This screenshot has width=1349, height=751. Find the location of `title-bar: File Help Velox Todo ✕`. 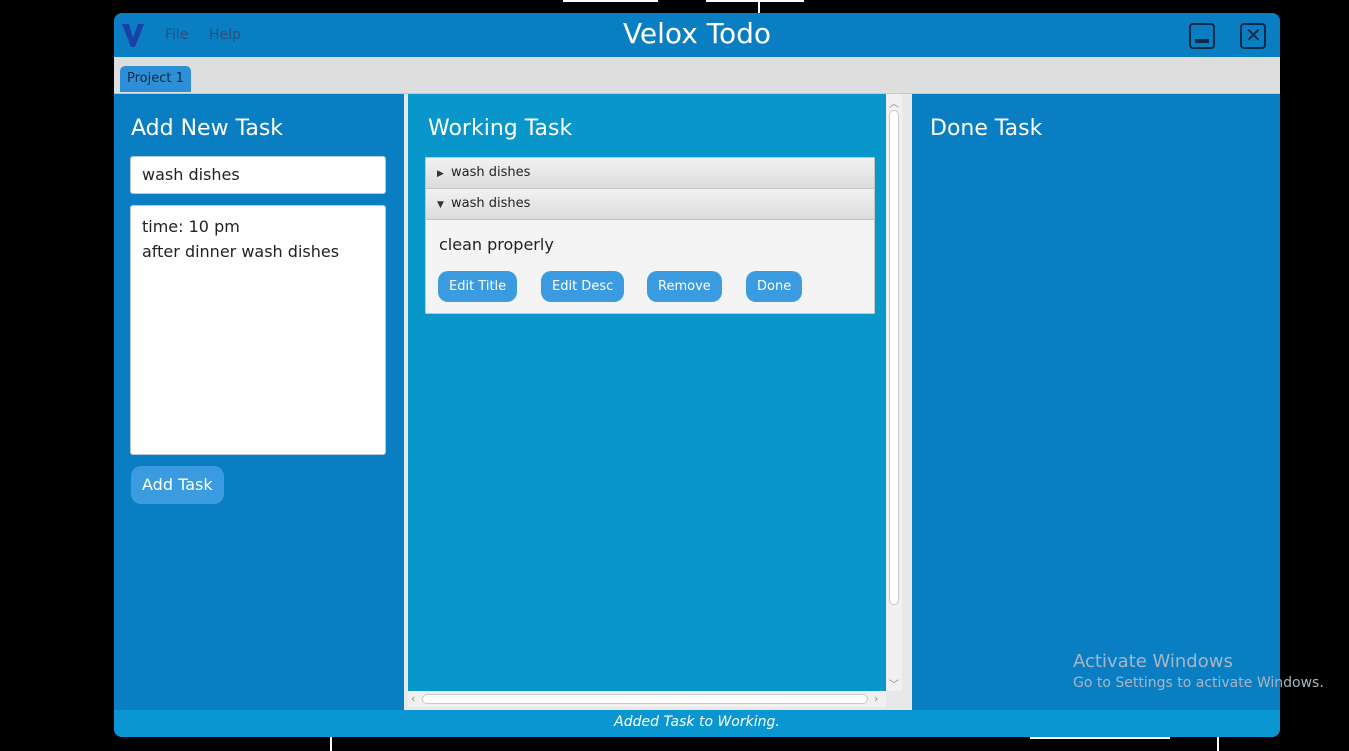

title-bar: File Help Velox Todo ✕ is located at coordinates (697, 35).